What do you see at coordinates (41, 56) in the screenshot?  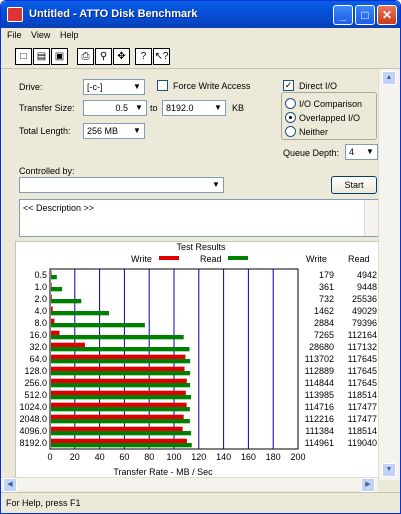 I see `open-icon: ▤` at bounding box center [41, 56].